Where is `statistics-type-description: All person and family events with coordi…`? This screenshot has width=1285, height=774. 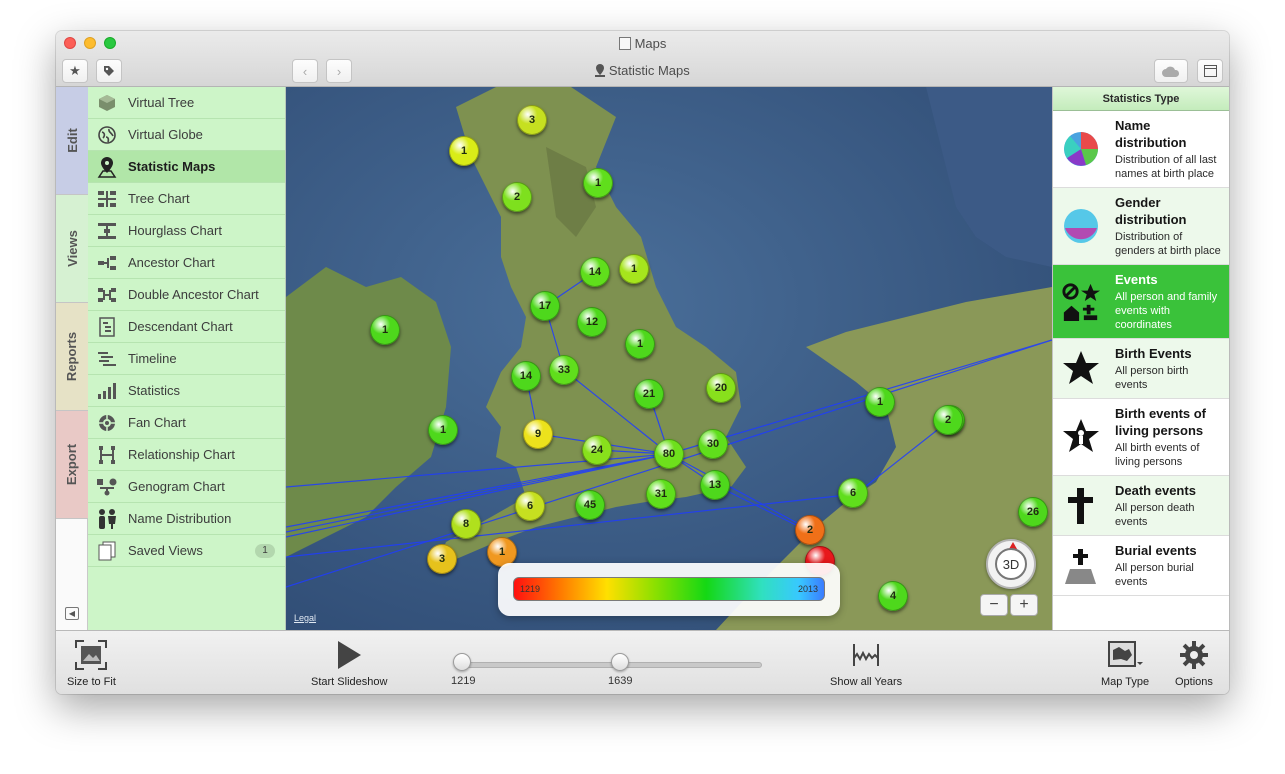
statistics-type-description: All person and family events with coordi… is located at coordinates (1166, 311).